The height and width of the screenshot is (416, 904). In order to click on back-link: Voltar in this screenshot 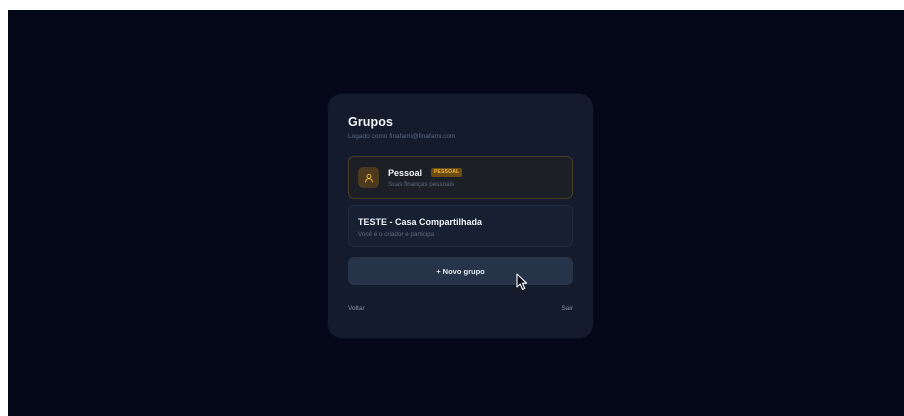, I will do `click(356, 308)`.